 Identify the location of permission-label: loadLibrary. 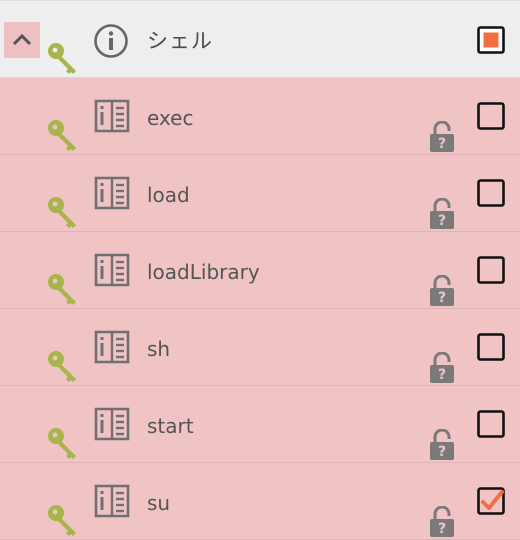
(203, 272).